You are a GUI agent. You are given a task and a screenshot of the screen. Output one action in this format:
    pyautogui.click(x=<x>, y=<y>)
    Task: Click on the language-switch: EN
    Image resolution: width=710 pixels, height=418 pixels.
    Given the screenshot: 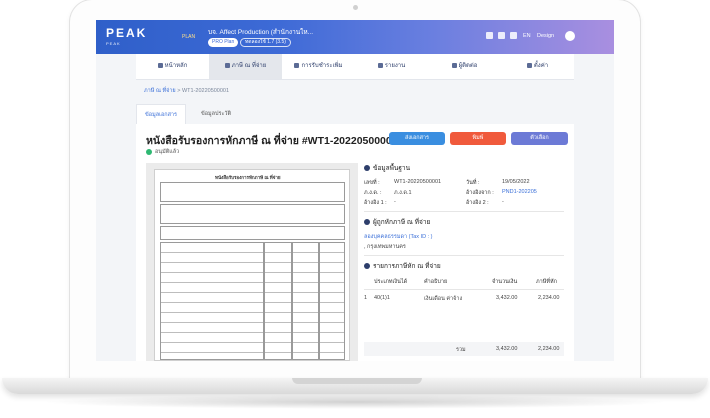 What is the action you would take?
    pyautogui.click(x=527, y=36)
    